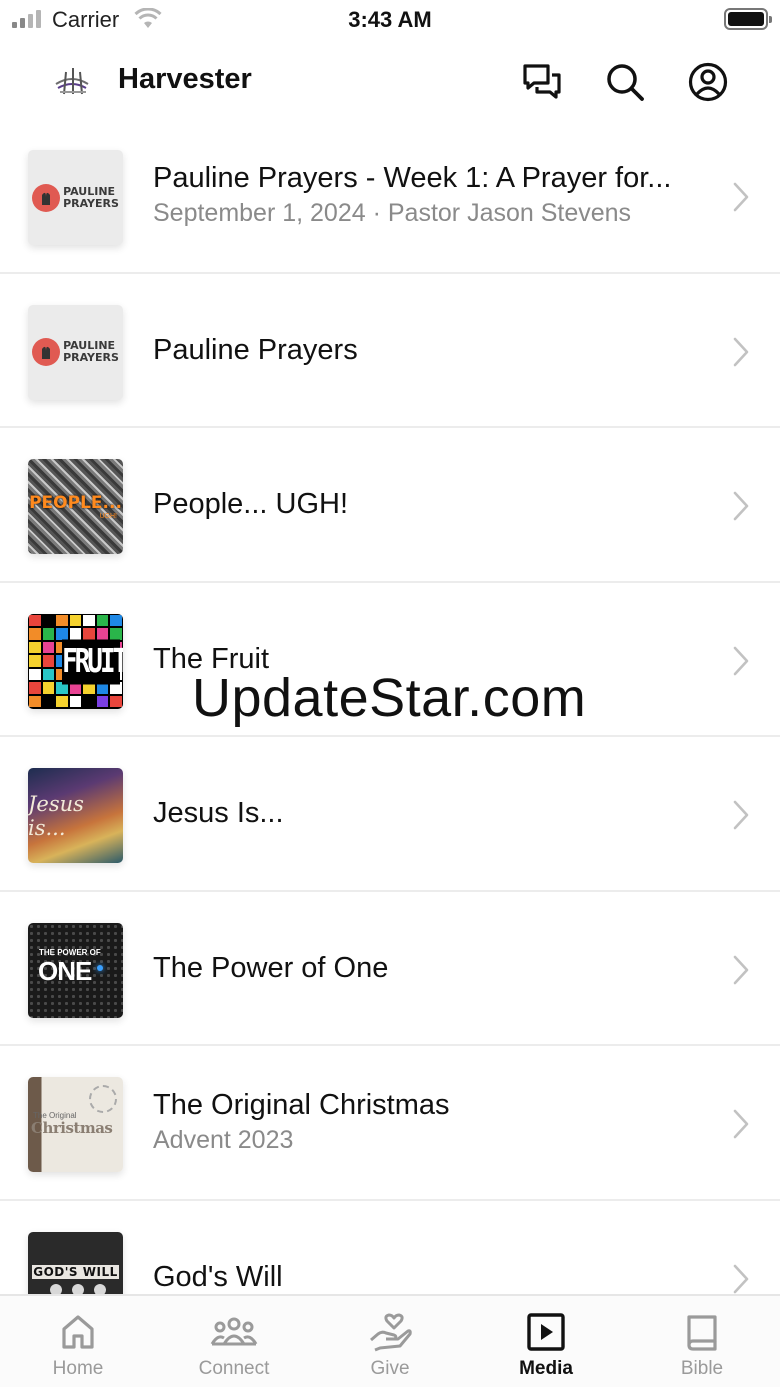 This screenshot has height=1387, width=780. What do you see at coordinates (391, 1332) in the screenshot?
I see `give-heart-icon` at bounding box center [391, 1332].